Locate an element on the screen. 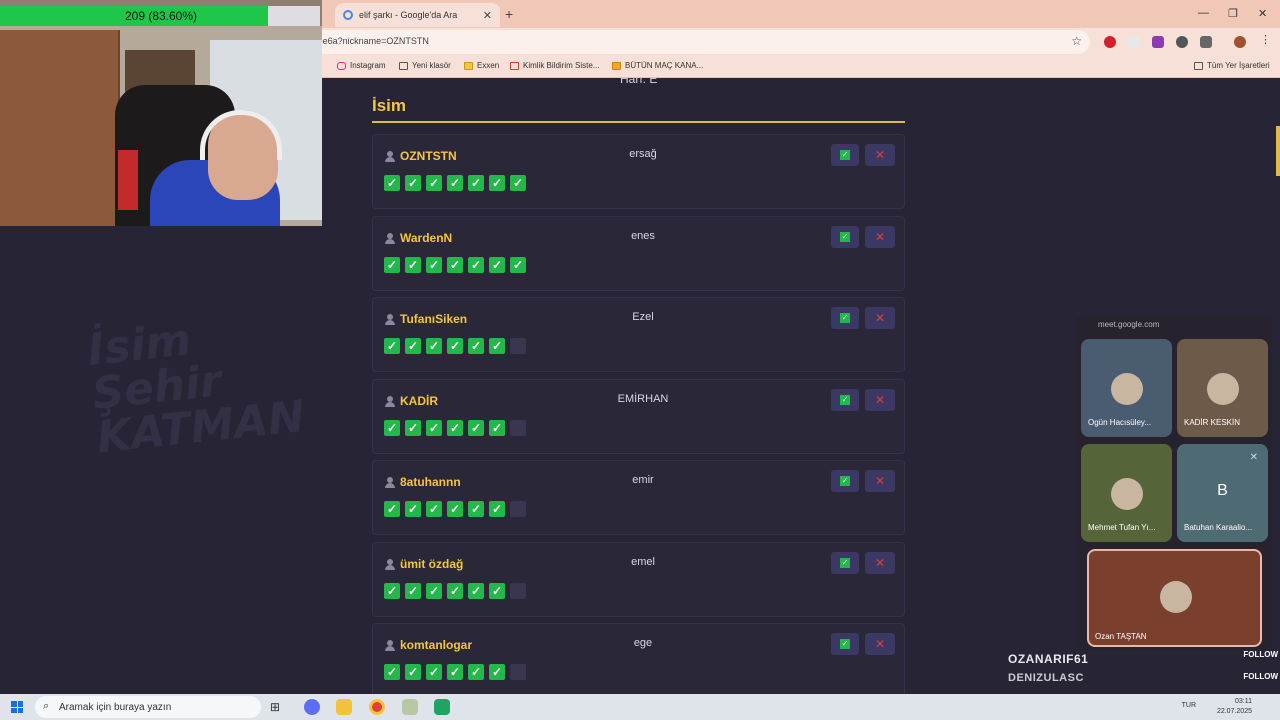  extension-purple-icon is located at coordinates (1158, 42).